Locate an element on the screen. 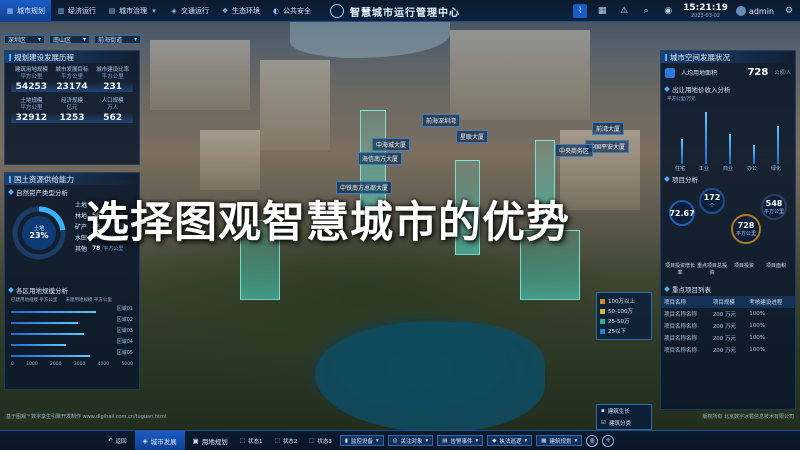 The height and width of the screenshot is (450, 800). project-bubble: 72.67 is located at coordinates (682, 213).